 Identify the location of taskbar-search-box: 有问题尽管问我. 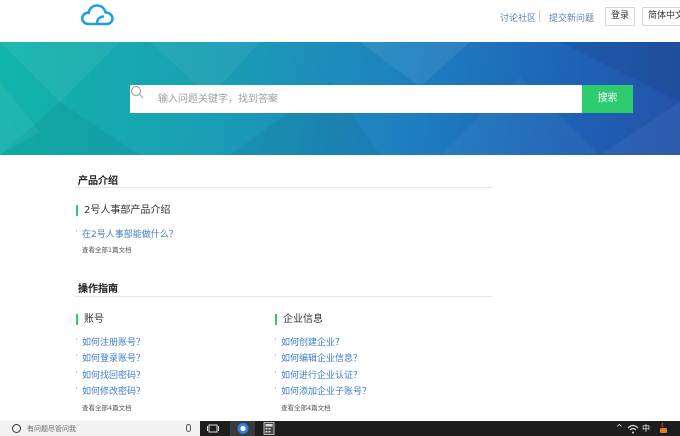
(100, 428).